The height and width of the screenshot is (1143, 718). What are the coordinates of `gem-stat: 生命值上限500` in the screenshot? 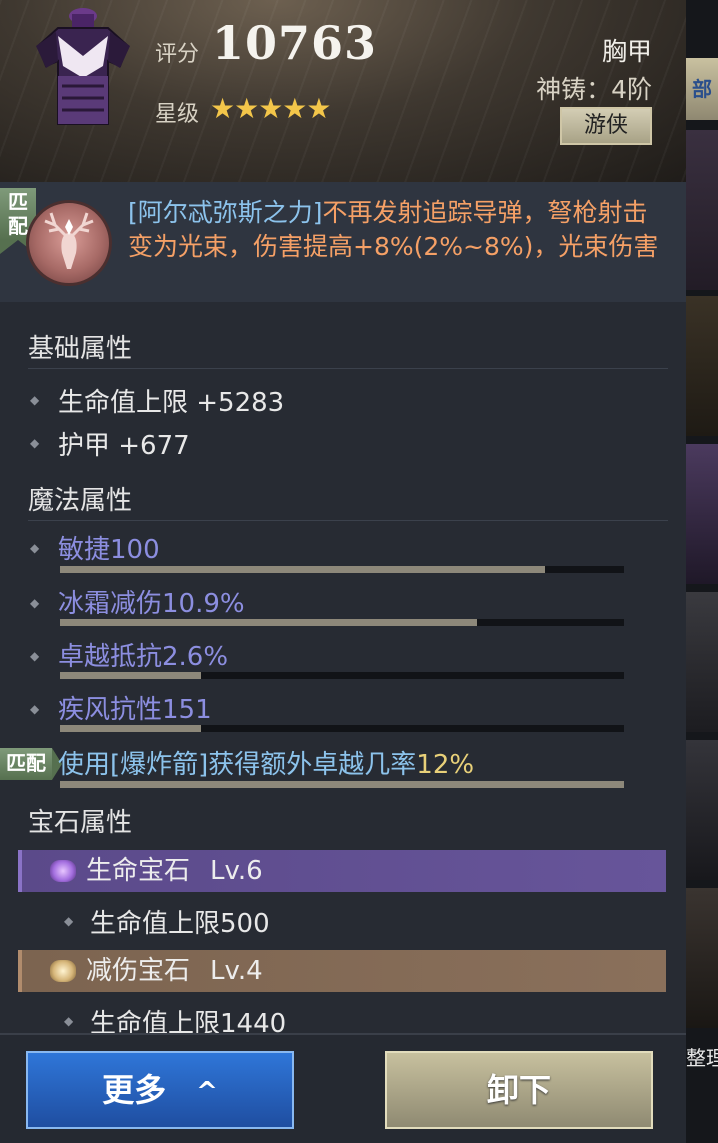 It's located at (180, 924).